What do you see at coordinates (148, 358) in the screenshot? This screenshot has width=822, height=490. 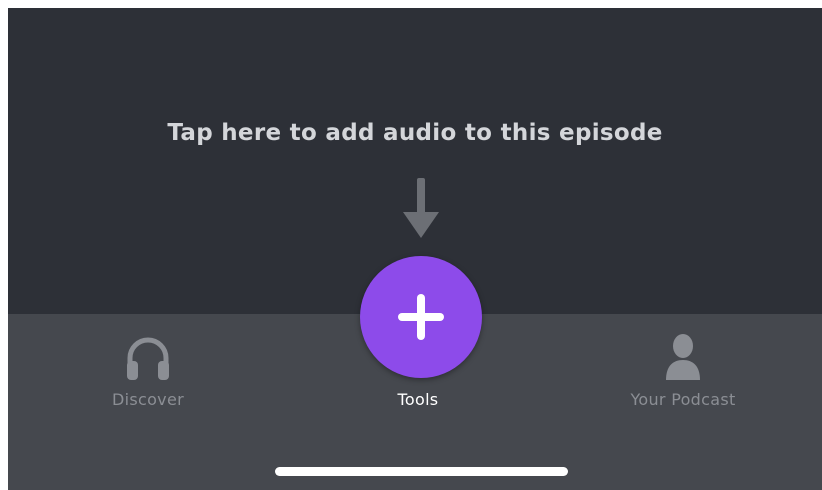 I see `headphones-icon` at bounding box center [148, 358].